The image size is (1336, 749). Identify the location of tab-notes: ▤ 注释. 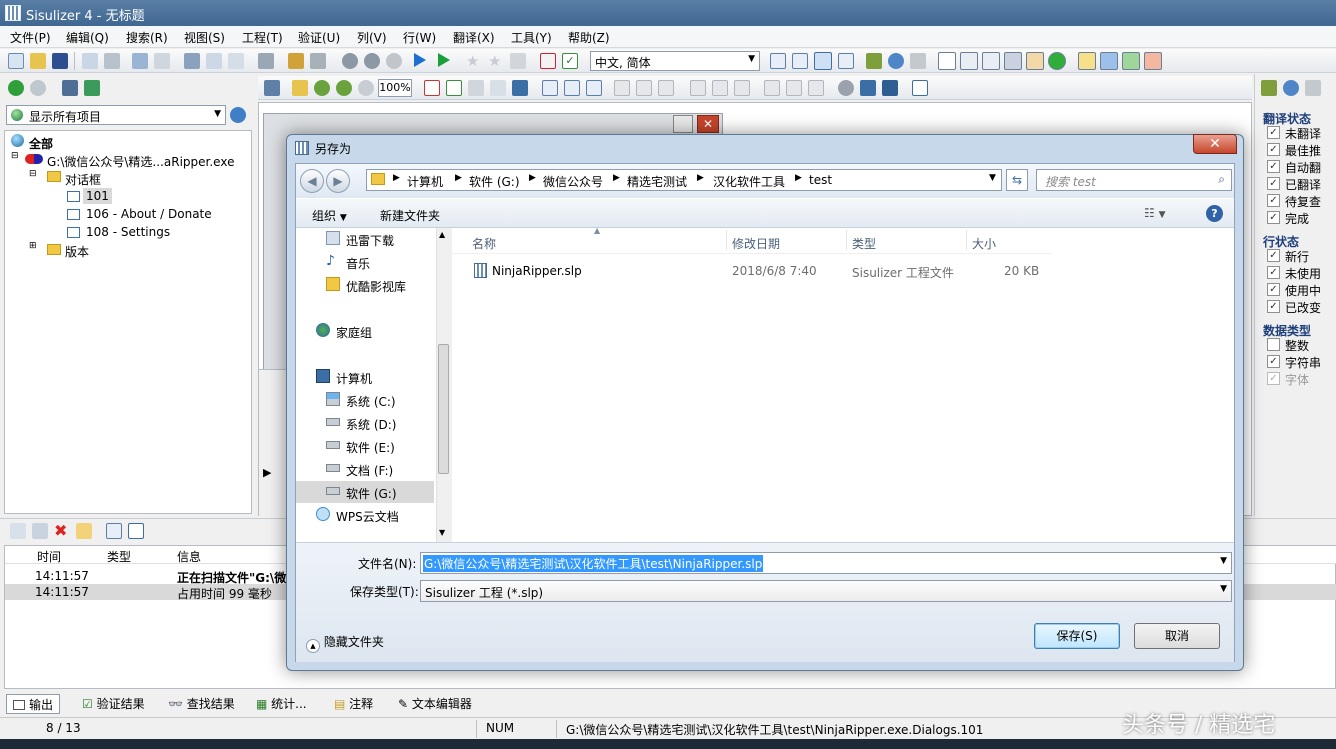
(353, 705).